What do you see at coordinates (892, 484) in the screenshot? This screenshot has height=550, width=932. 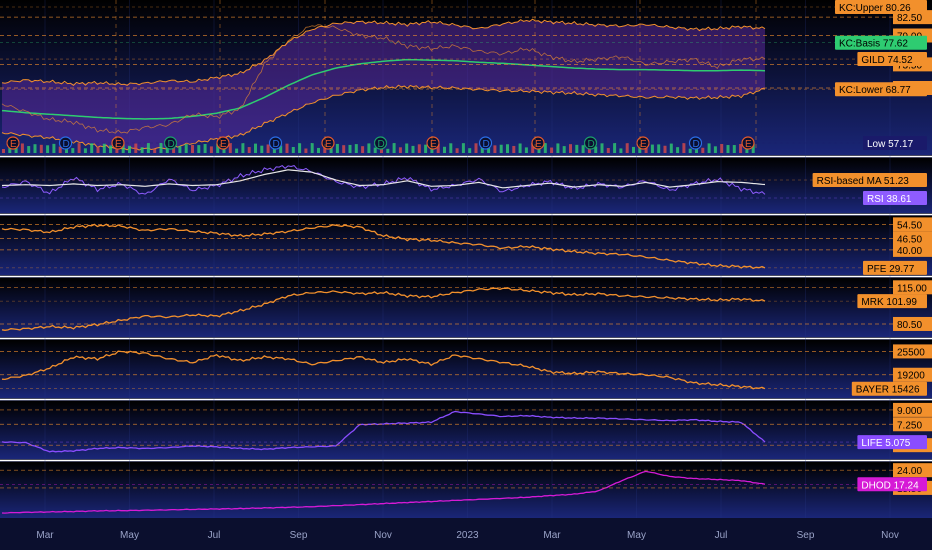 I see `price-badge-dhod: DHOD 17.24` at bounding box center [892, 484].